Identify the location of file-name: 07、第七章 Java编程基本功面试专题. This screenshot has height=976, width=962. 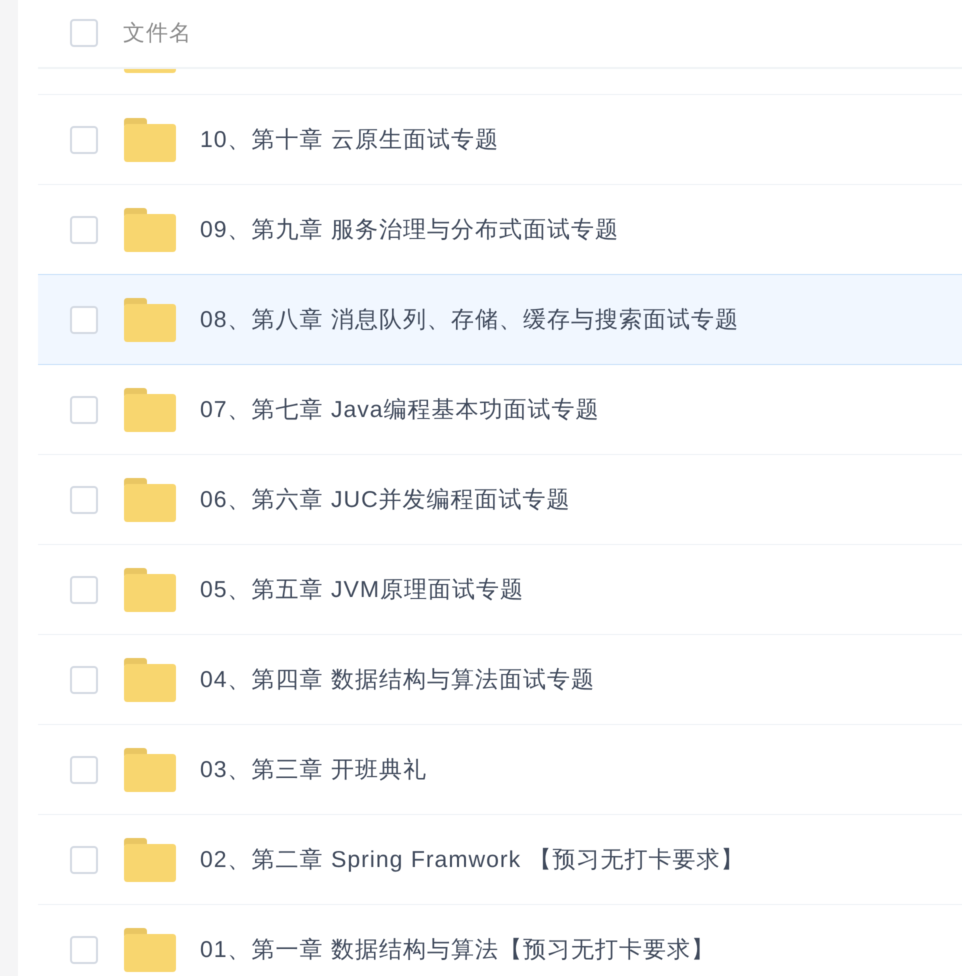
(400, 409).